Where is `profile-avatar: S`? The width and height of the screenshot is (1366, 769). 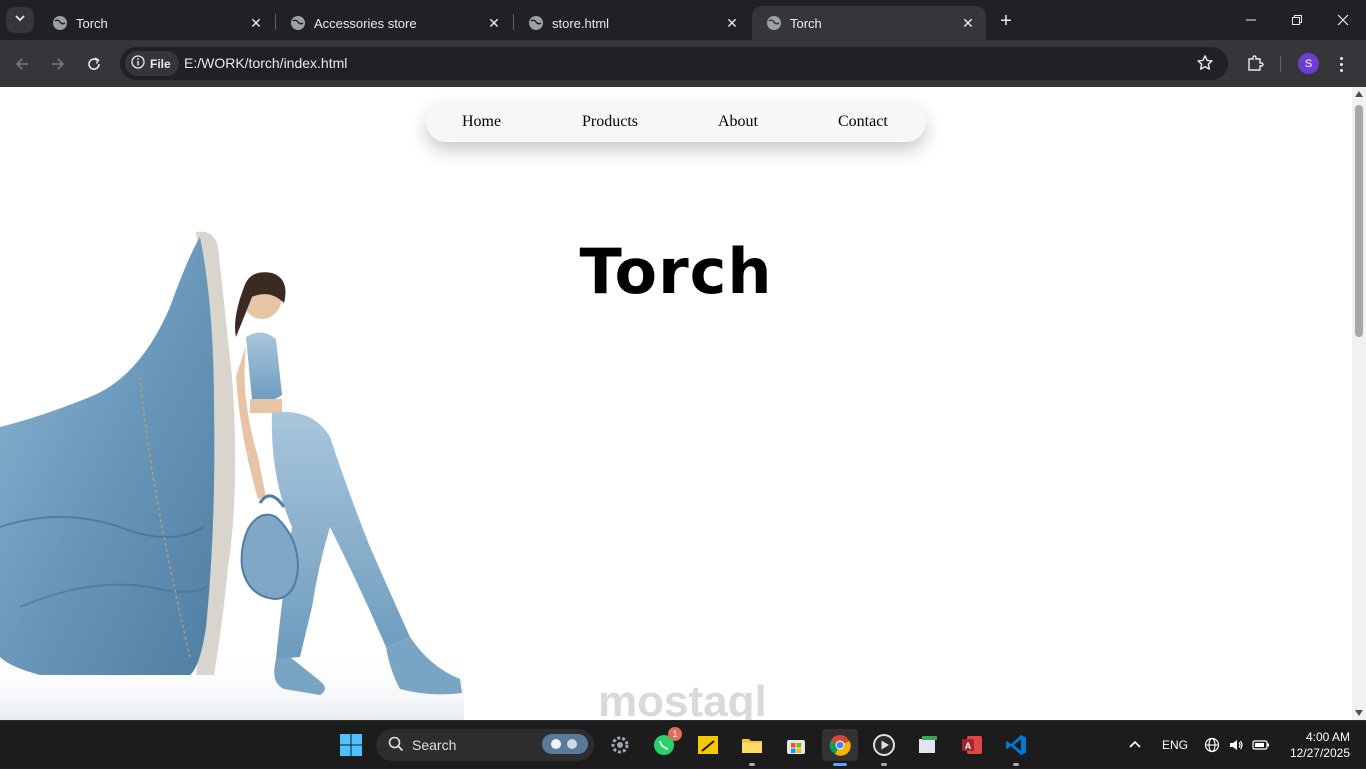
profile-avatar: S is located at coordinates (1308, 63).